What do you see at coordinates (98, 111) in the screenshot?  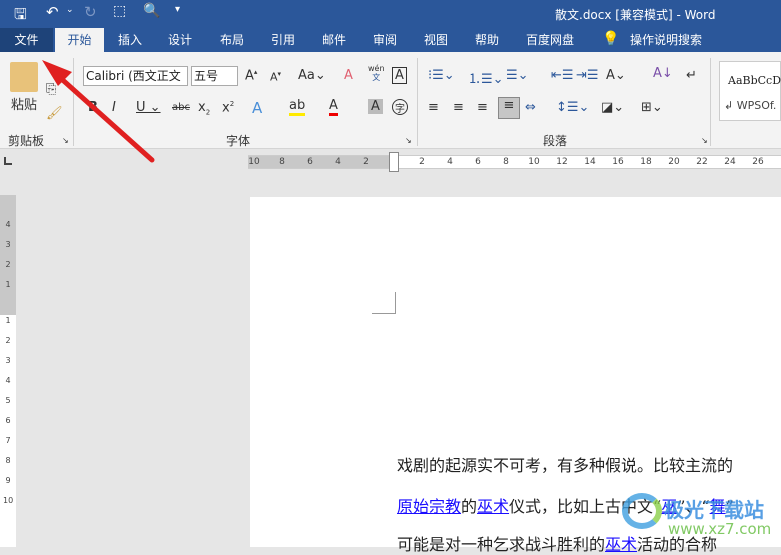 I see `red-arrow-annotation` at bounding box center [98, 111].